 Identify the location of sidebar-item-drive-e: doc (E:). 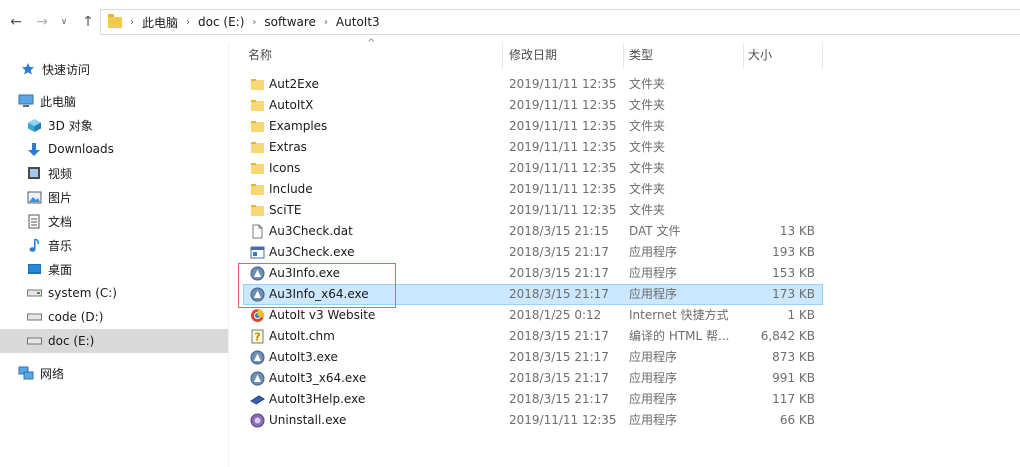
(114, 341).